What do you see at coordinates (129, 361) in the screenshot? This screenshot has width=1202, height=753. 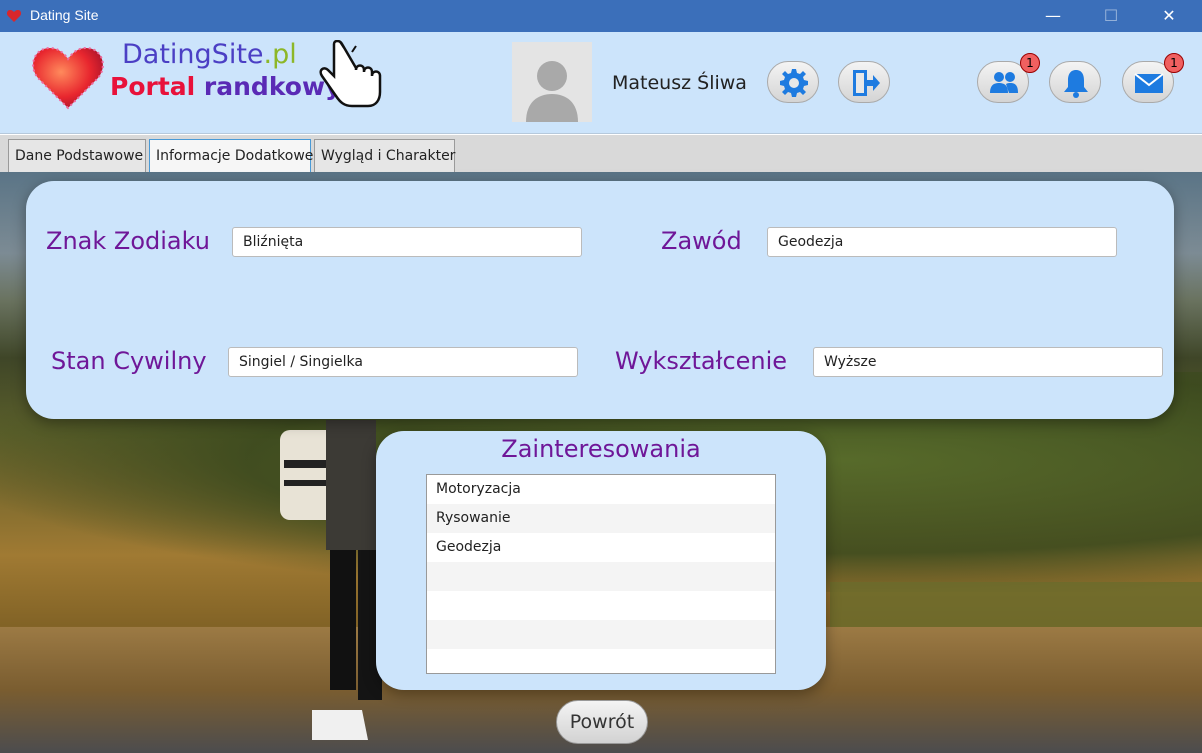 I see `marital-status-label: Stan Cywilny` at bounding box center [129, 361].